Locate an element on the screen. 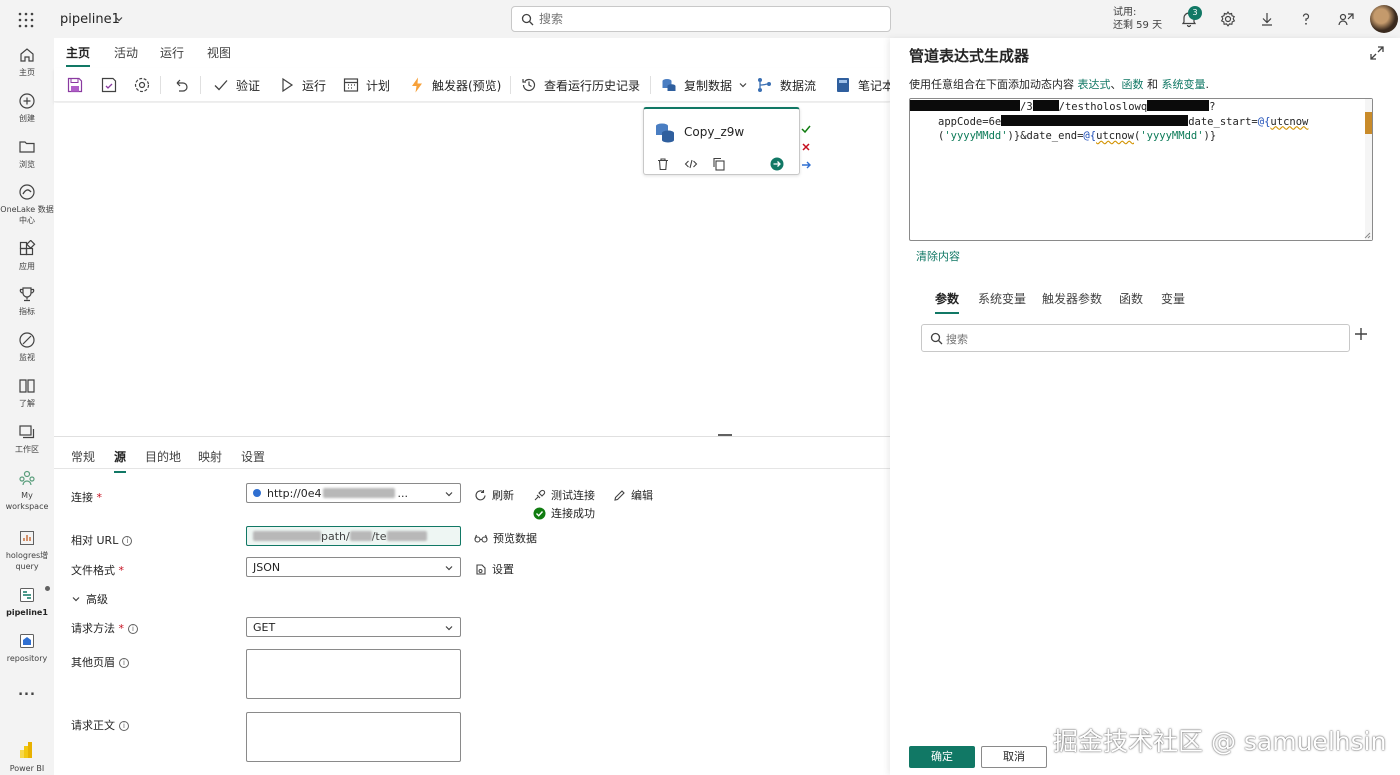 This screenshot has height=775, width=1400. add-parameter-icon is located at coordinates (1361, 334).